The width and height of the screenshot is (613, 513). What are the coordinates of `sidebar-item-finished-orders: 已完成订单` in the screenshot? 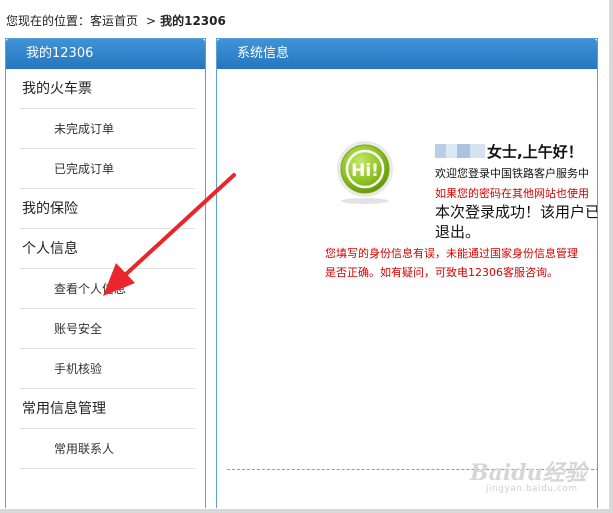 It's located at (107, 169).